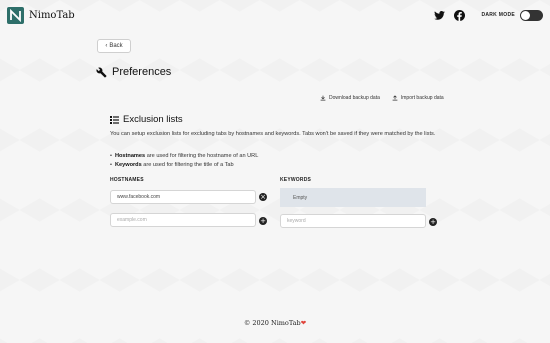 The width and height of the screenshot is (550, 343). What do you see at coordinates (127, 180) in the screenshot?
I see `hostnames-header: HOSTNAMES` at bounding box center [127, 180].